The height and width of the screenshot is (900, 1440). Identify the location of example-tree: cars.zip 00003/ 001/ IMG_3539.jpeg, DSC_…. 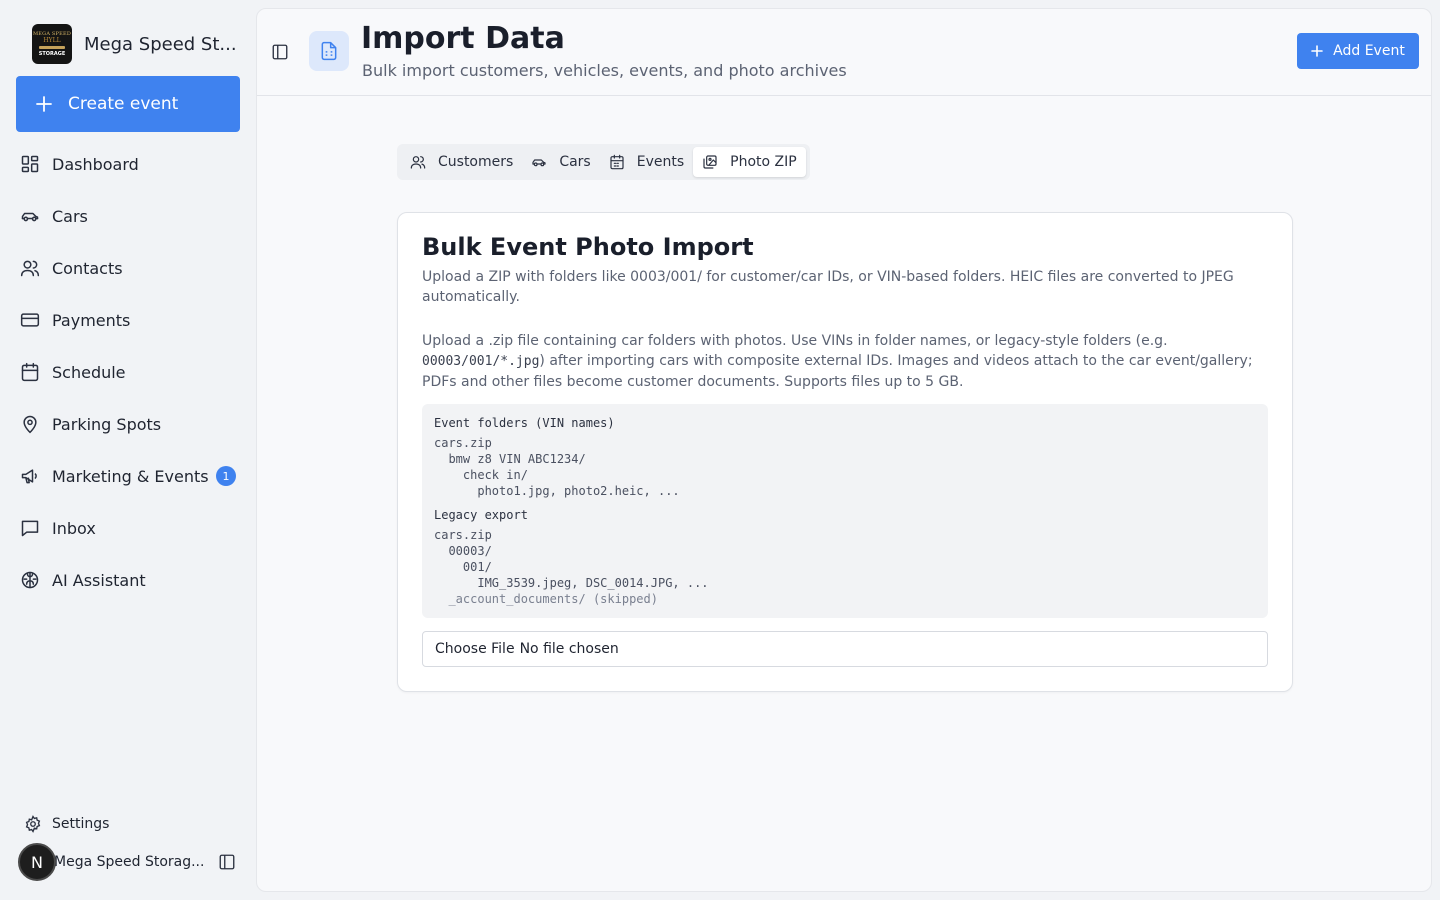
(571, 567).